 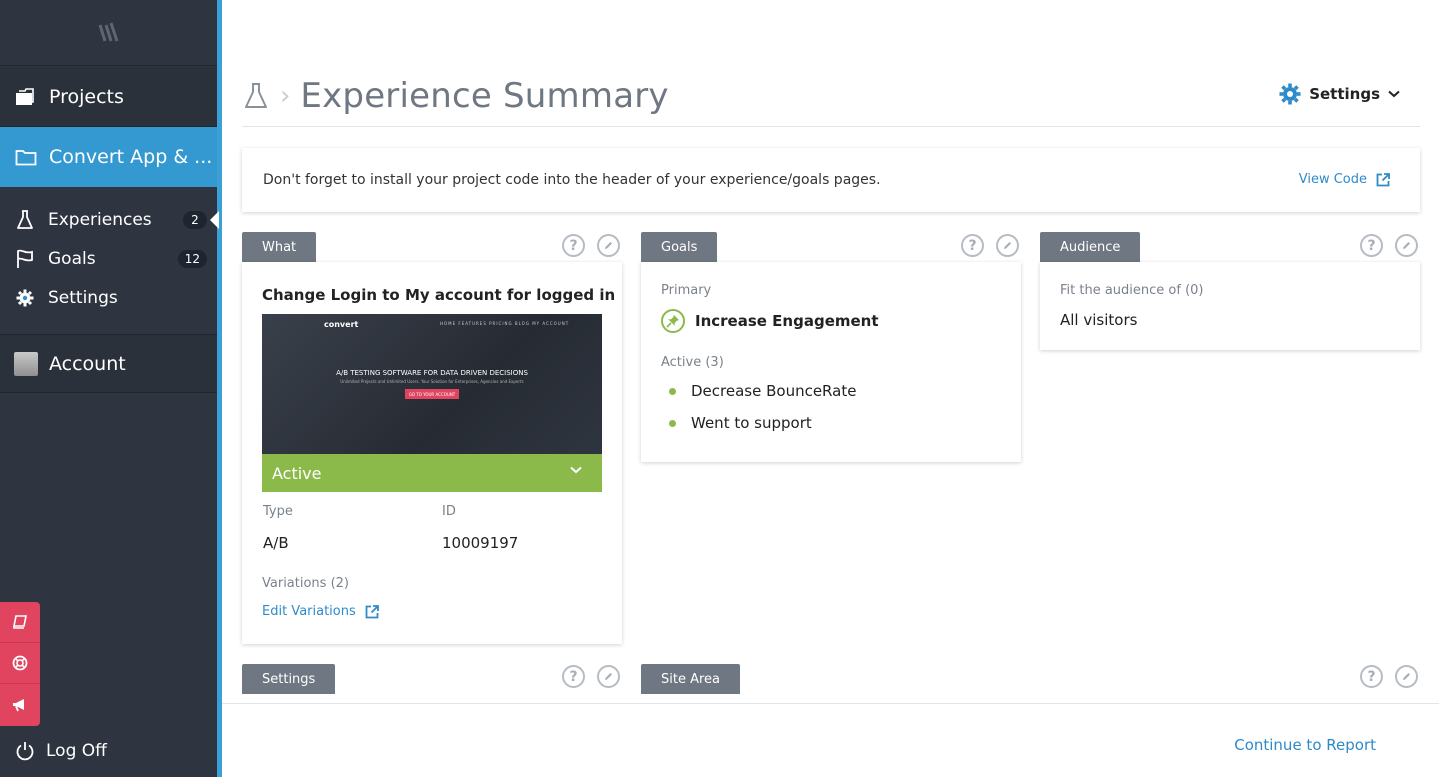 I want to click on footer-bar: Continue to Report, so click(x=830, y=740).